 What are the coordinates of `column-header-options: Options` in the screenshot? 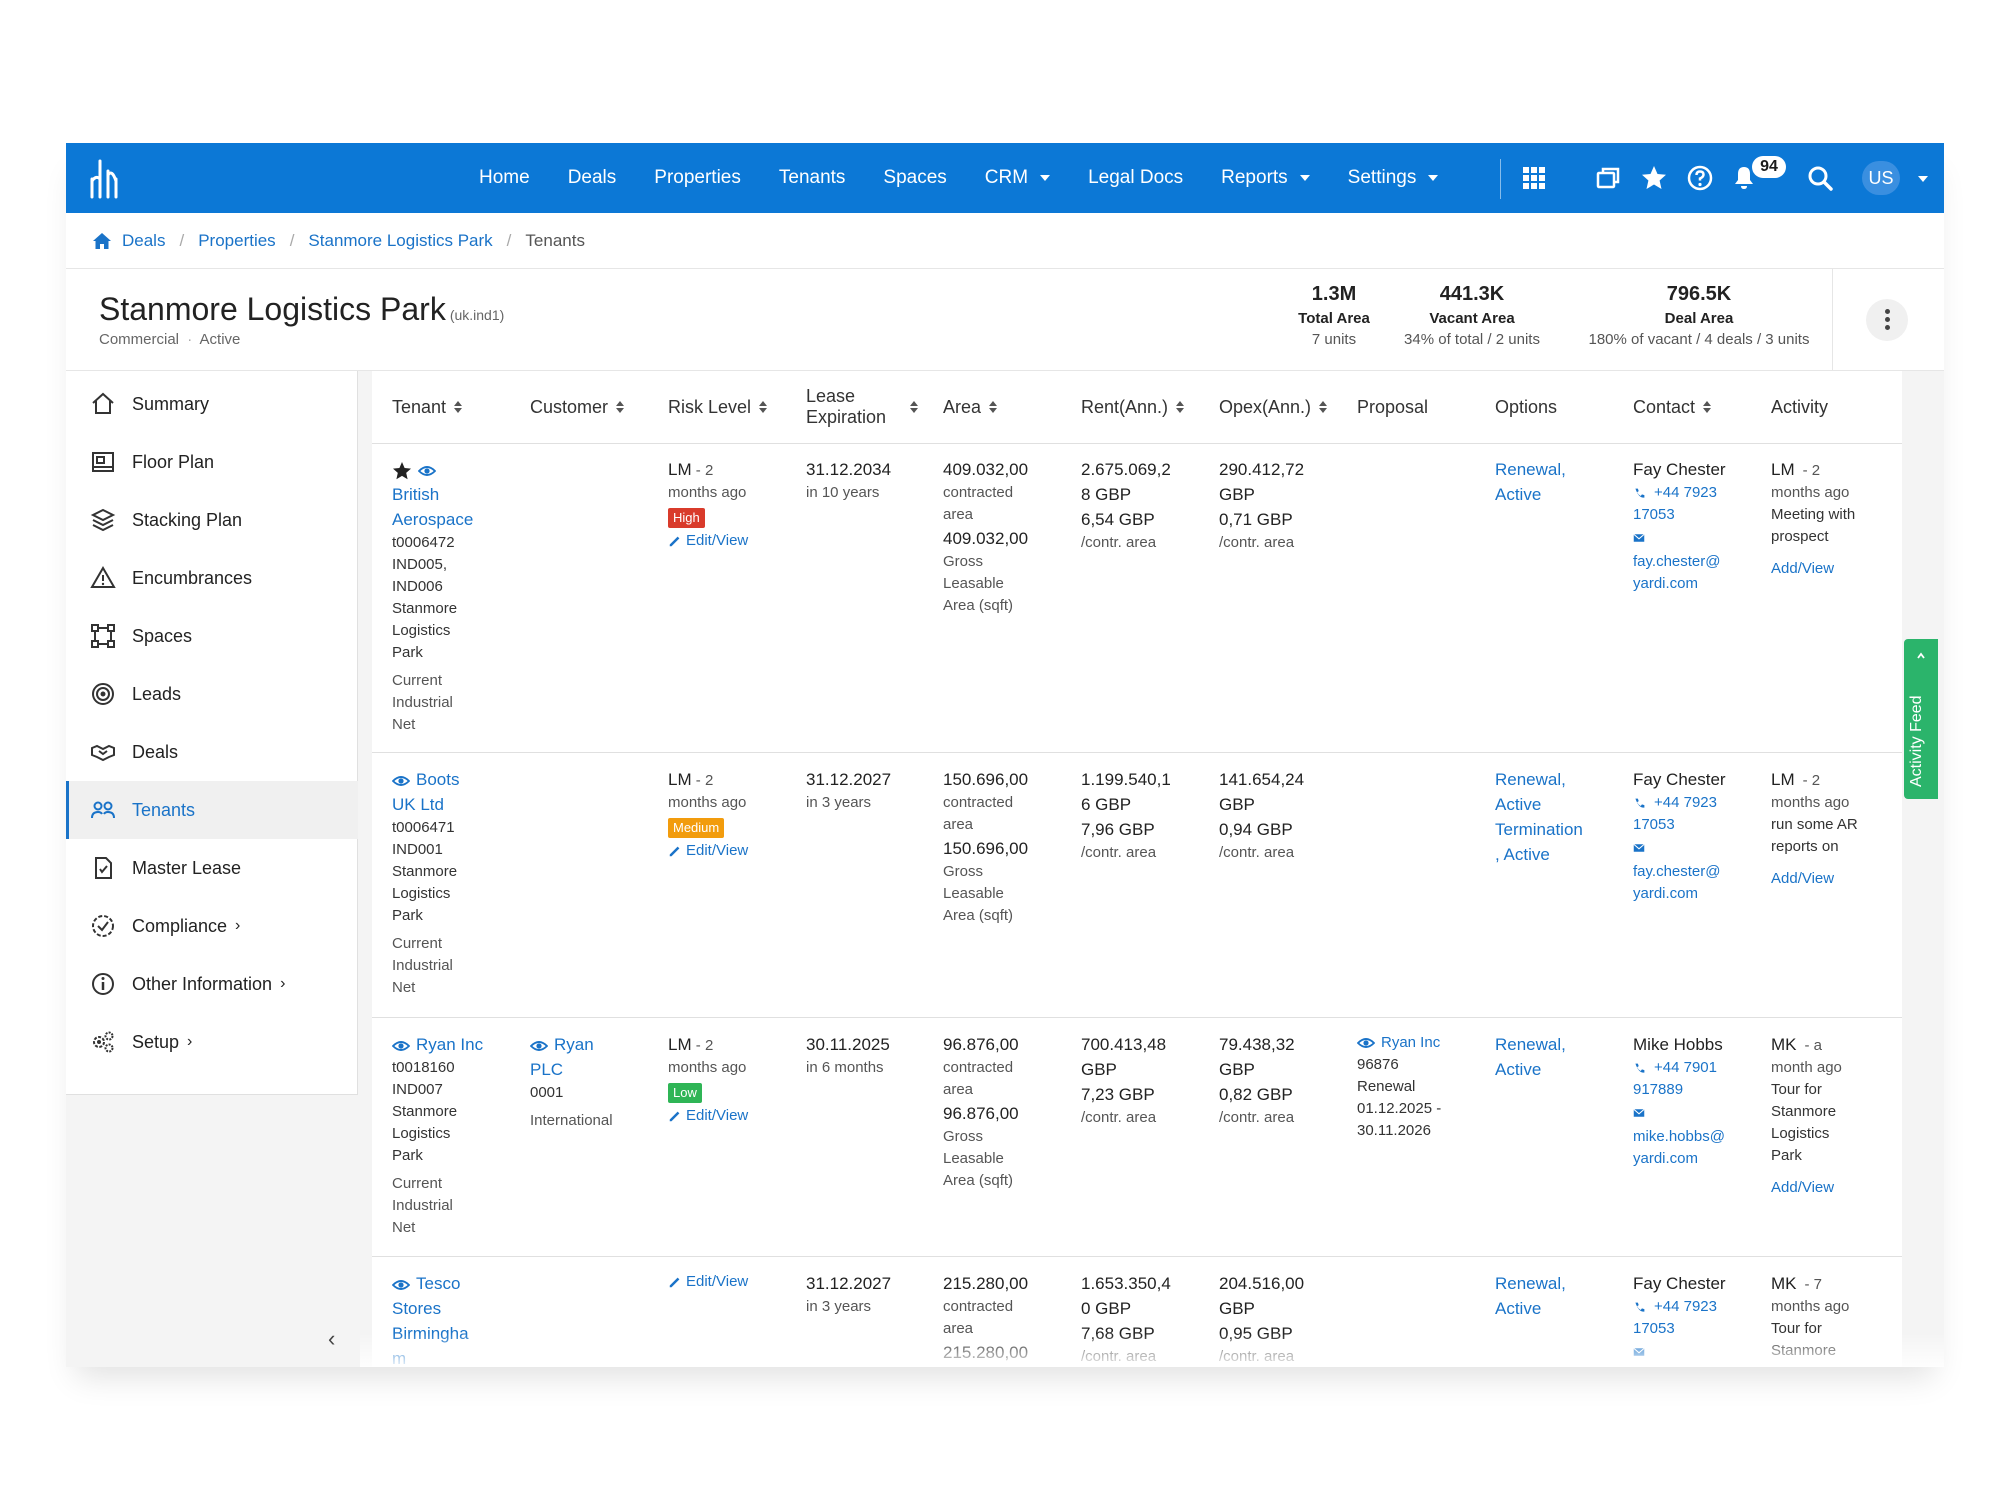 It's located at (1555, 407).